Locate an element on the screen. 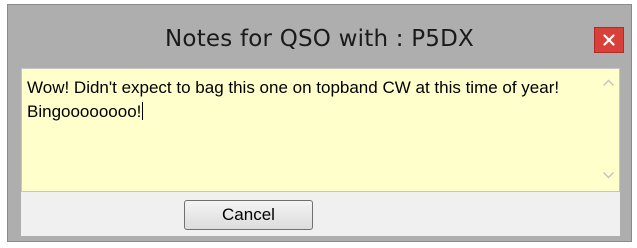  vertical-scrollbar is located at coordinates (608, 130).